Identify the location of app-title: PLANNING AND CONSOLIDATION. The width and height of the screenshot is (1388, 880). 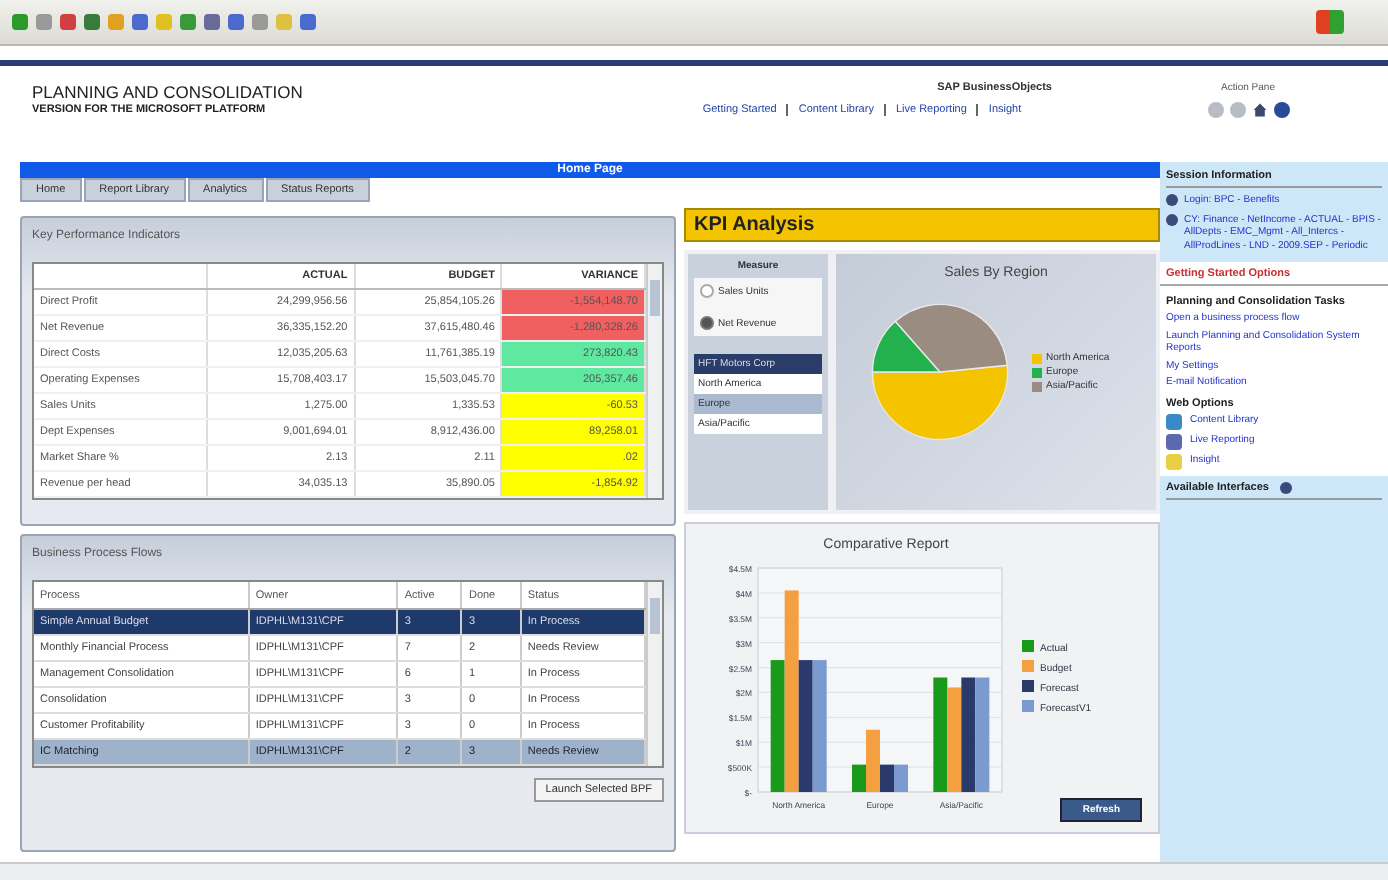
(168, 92).